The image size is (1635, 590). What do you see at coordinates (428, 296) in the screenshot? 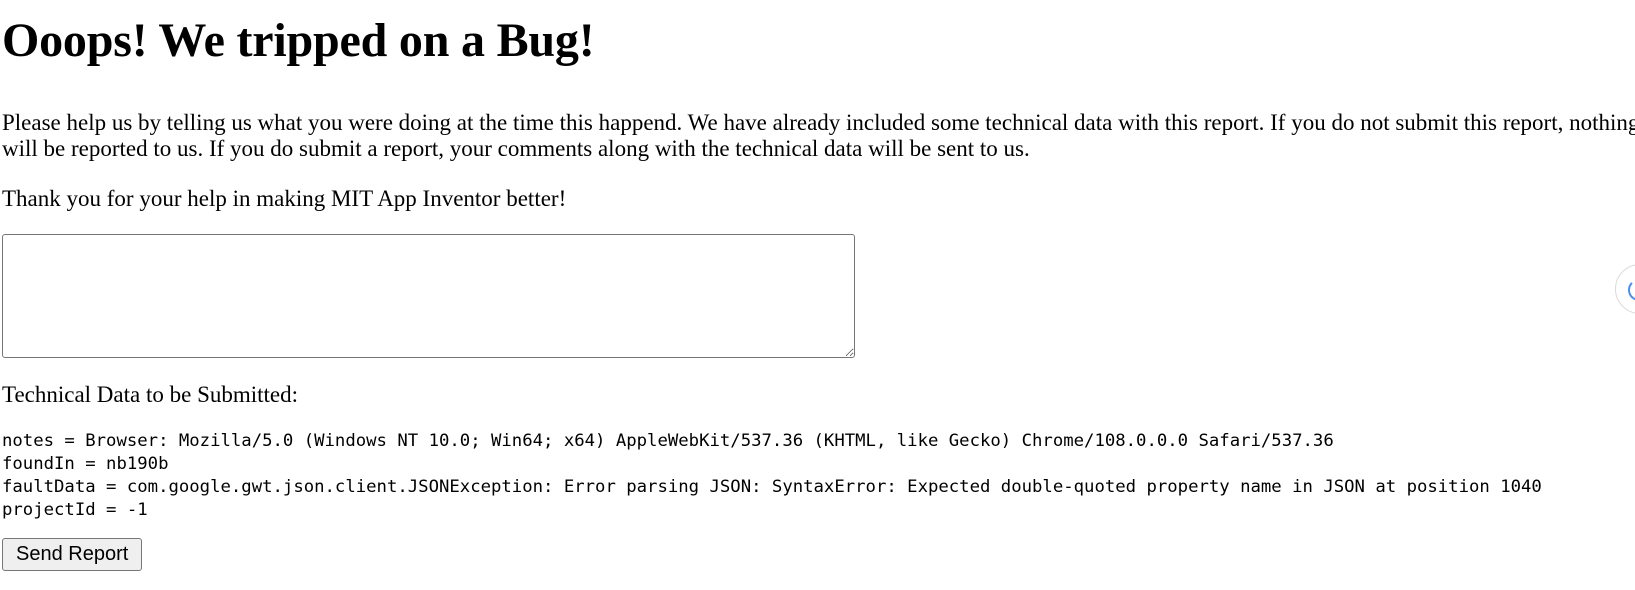
I see `comments-textarea` at bounding box center [428, 296].